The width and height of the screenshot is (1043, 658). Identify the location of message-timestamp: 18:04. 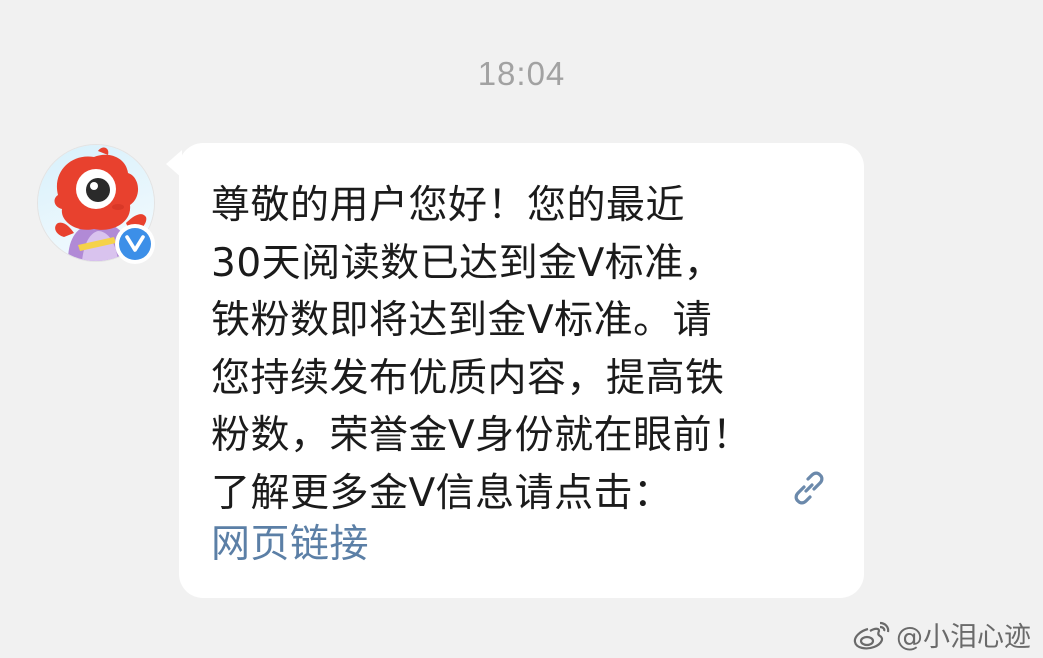
(521, 73).